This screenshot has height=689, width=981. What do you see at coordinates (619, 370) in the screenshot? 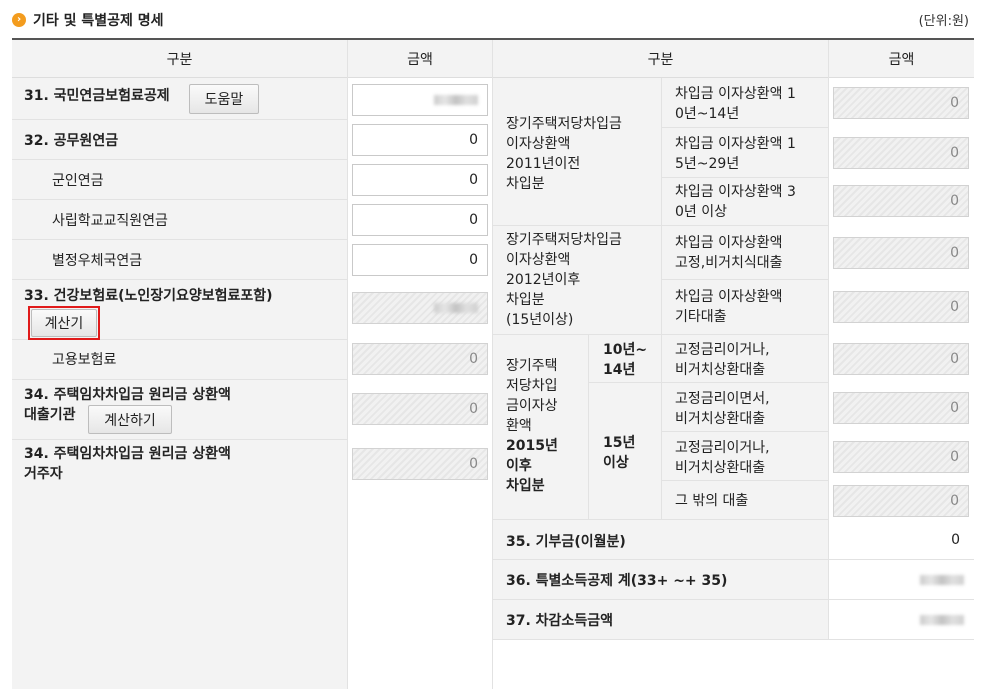
I see `sub10-line2: 14년` at bounding box center [619, 370].